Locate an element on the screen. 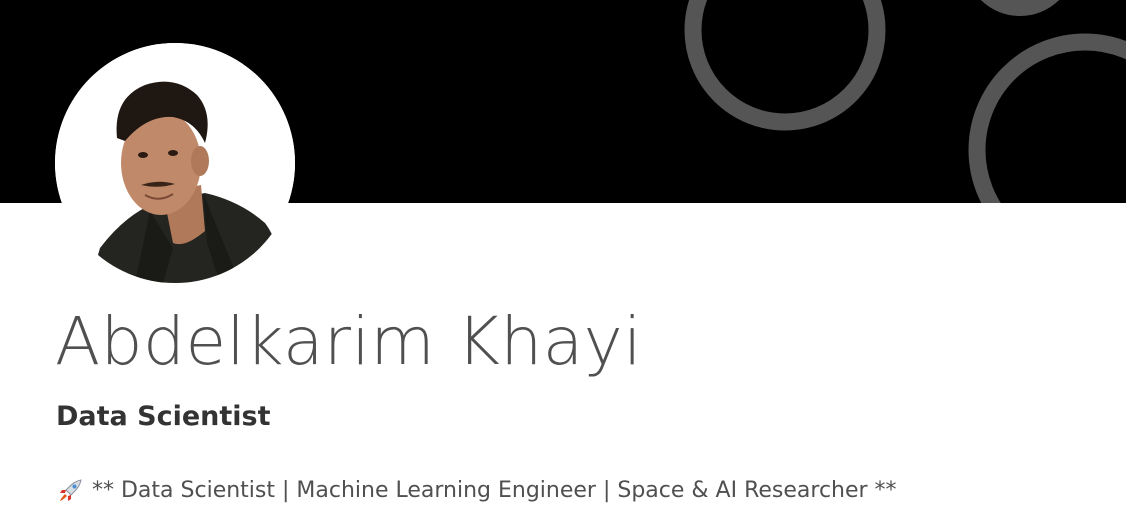 The width and height of the screenshot is (1126, 529). avatar is located at coordinates (175, 163).